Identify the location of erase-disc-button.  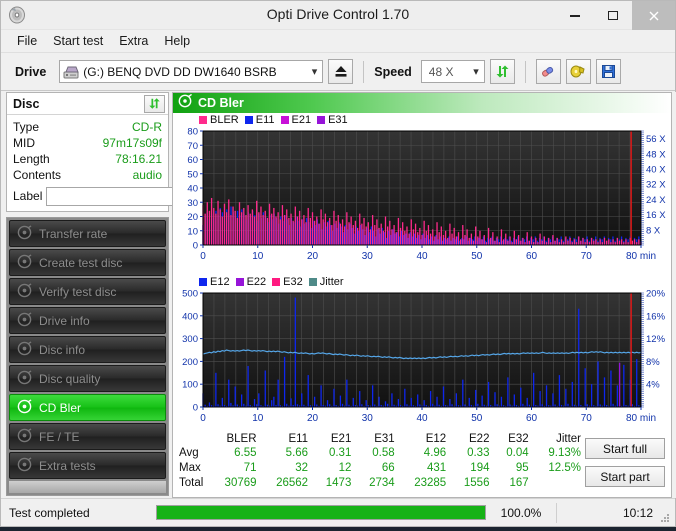
(548, 71).